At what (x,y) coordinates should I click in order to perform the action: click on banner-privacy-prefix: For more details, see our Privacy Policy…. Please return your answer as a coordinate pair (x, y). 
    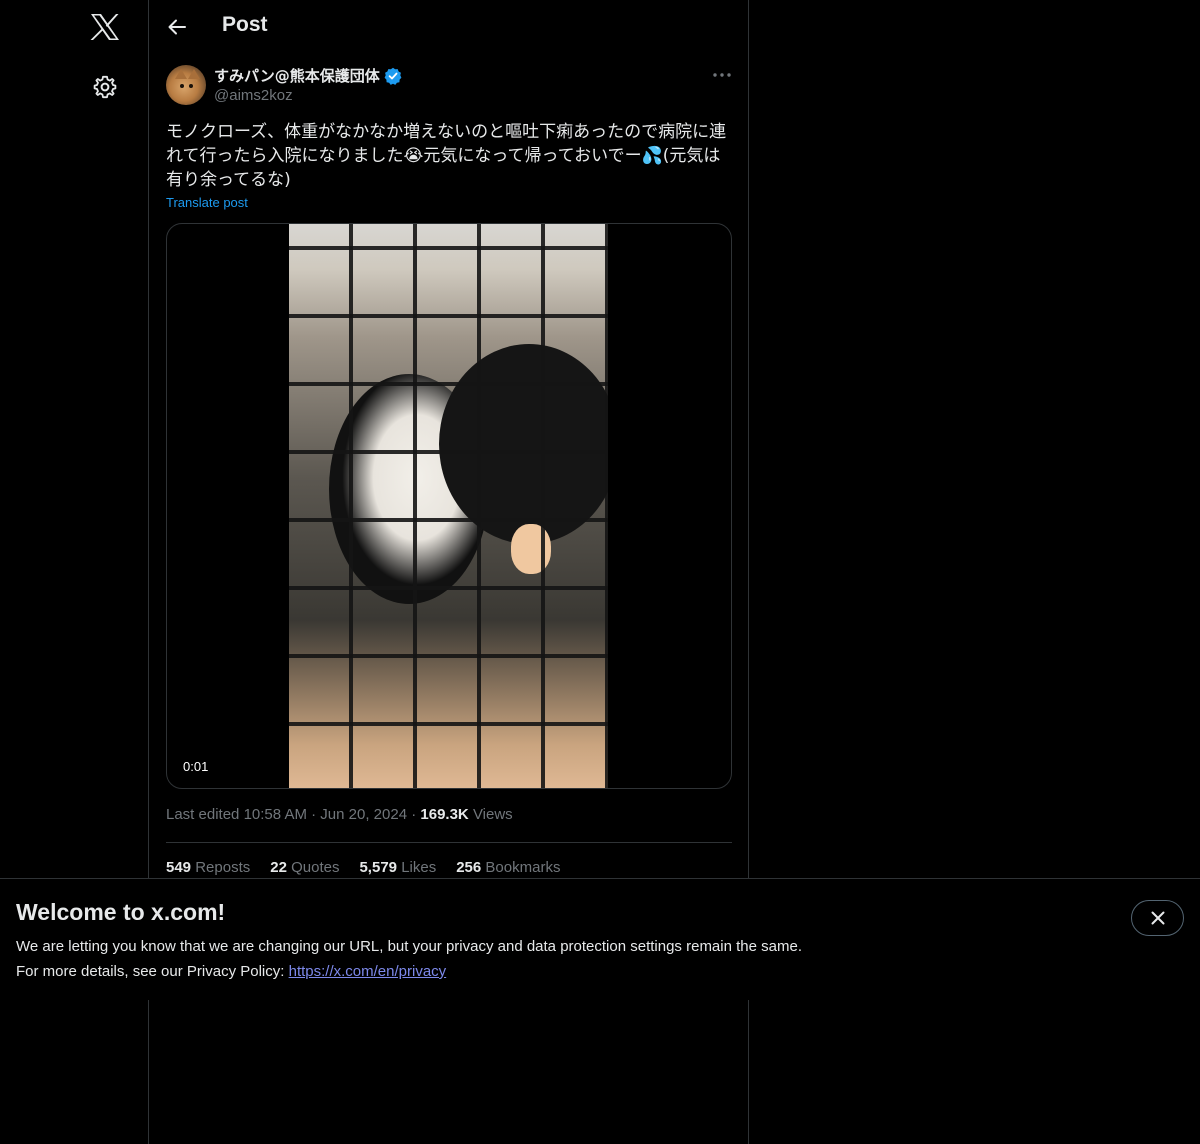
    Looking at the image, I should click on (150, 971).